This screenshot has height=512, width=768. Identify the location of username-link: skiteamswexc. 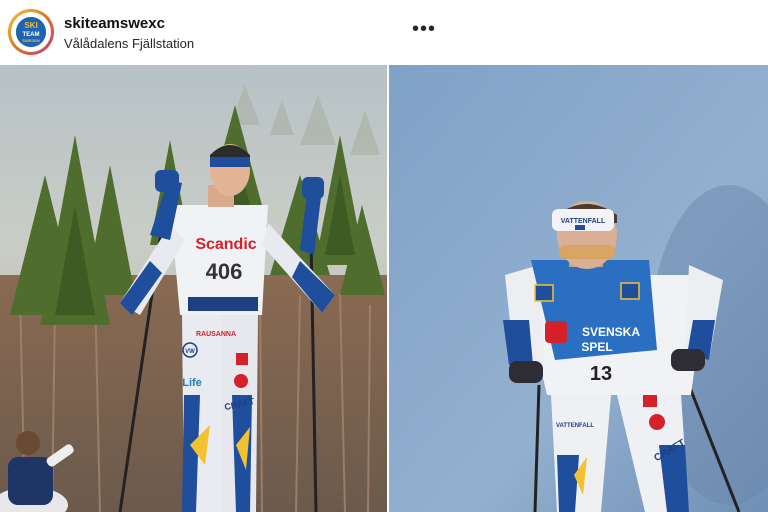
(114, 23).